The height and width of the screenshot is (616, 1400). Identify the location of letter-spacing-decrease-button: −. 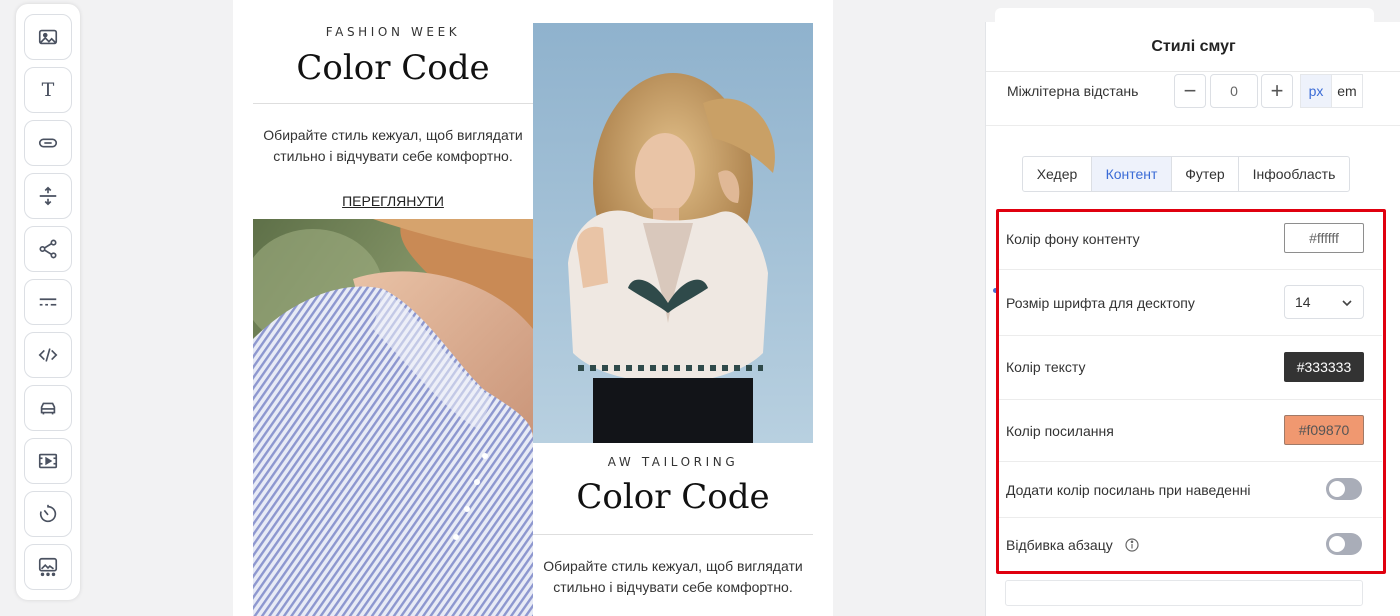
(1190, 91).